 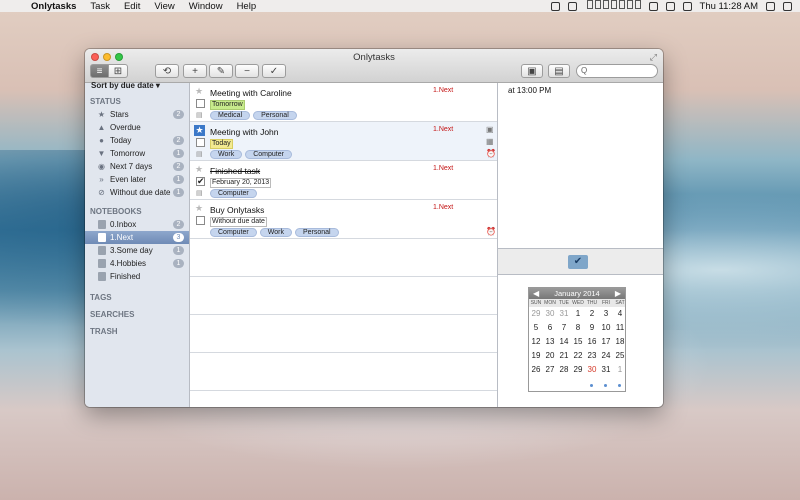 What do you see at coordinates (137, 179) in the screenshot?
I see `sidebar-item-even-later: » Even later 1` at bounding box center [137, 179].